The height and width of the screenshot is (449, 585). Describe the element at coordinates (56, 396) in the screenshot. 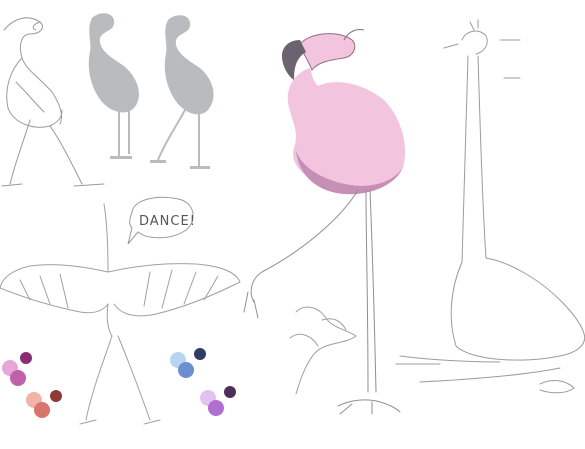

I see `swatch-salmon-dark` at that location.